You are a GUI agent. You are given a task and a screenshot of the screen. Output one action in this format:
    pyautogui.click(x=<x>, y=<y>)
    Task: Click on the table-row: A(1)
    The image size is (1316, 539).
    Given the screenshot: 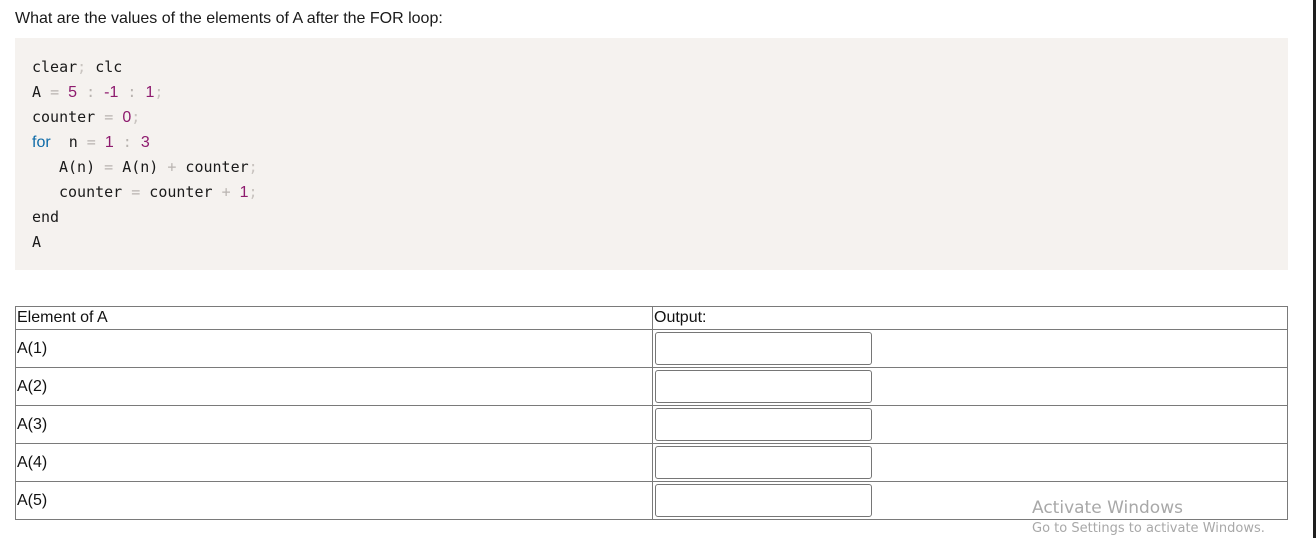 What is the action you would take?
    pyautogui.click(x=651, y=348)
    